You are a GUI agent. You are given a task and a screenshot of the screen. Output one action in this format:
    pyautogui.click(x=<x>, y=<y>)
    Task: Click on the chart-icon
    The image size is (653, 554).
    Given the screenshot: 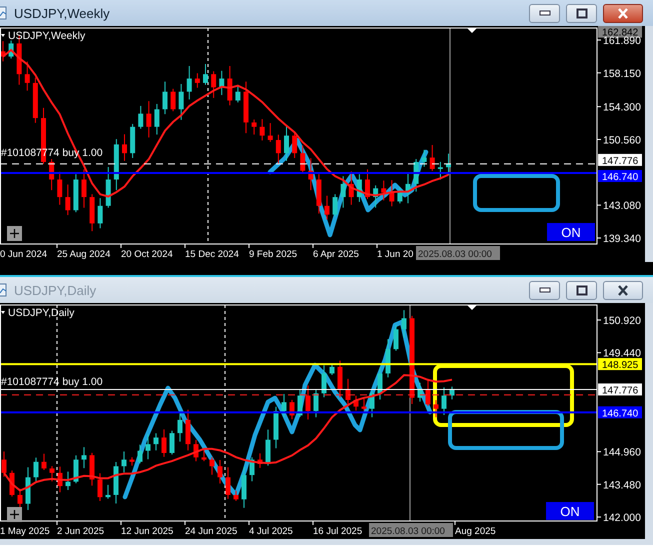 What is the action you would take?
    pyautogui.click(x=4, y=13)
    